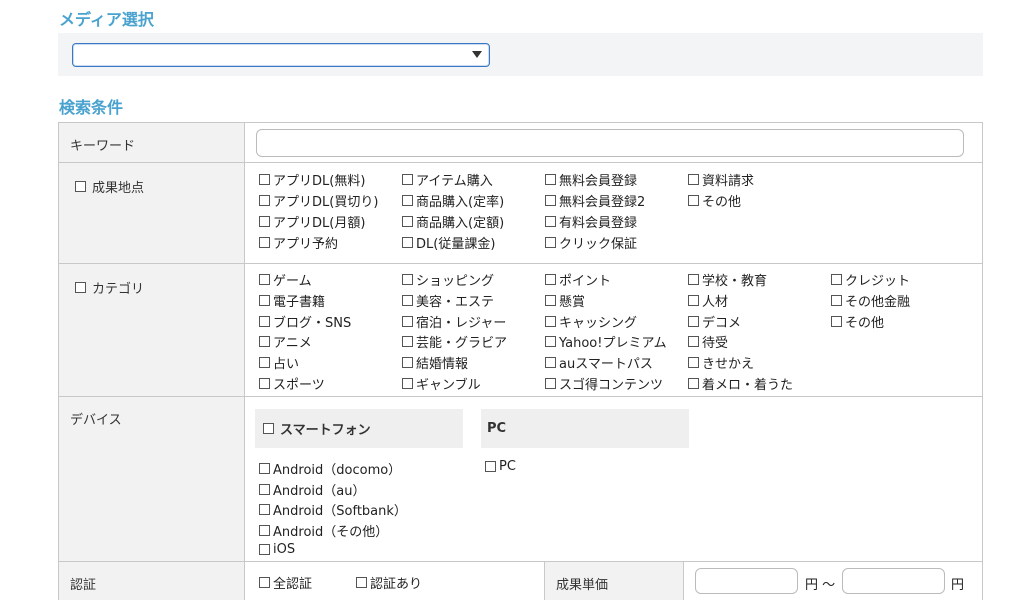 The height and width of the screenshot is (600, 1024). Describe the element at coordinates (277, 549) in the screenshot. I see `device-option: iOS` at that location.